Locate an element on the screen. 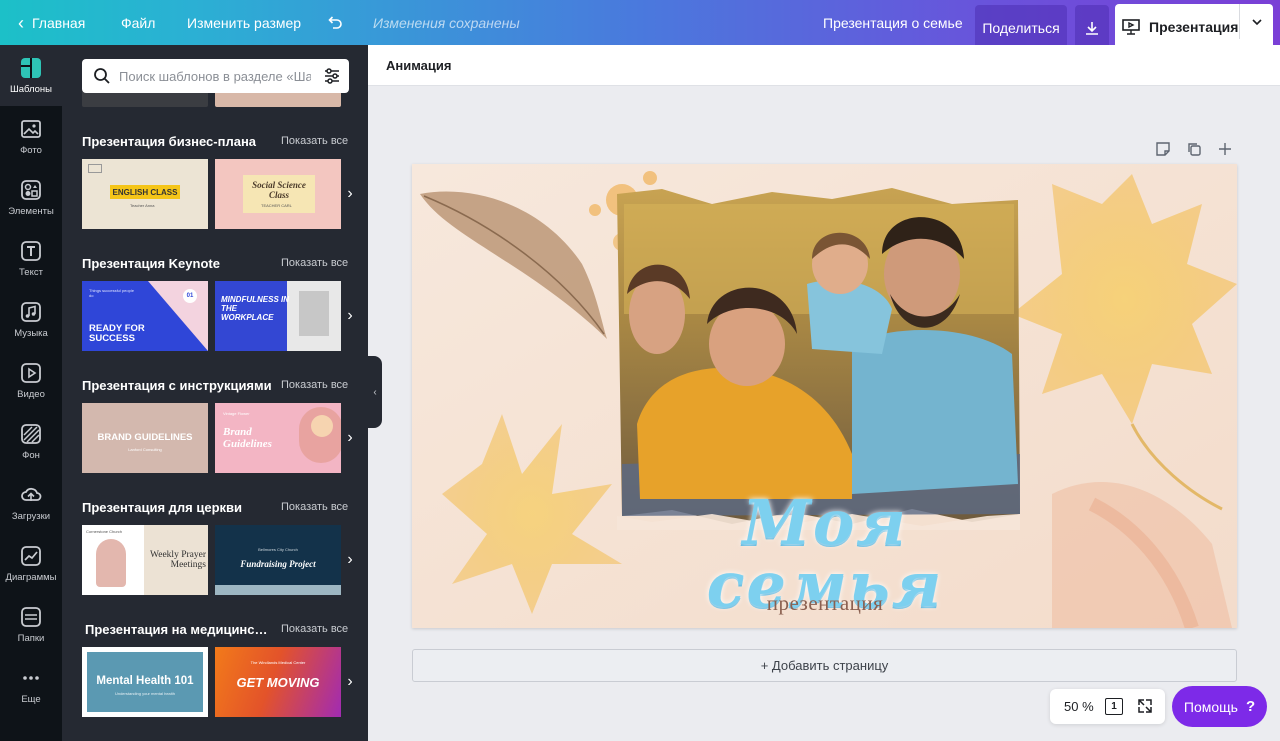  thumb-title: Weekly Prayer Meetings is located at coordinates (178, 560).